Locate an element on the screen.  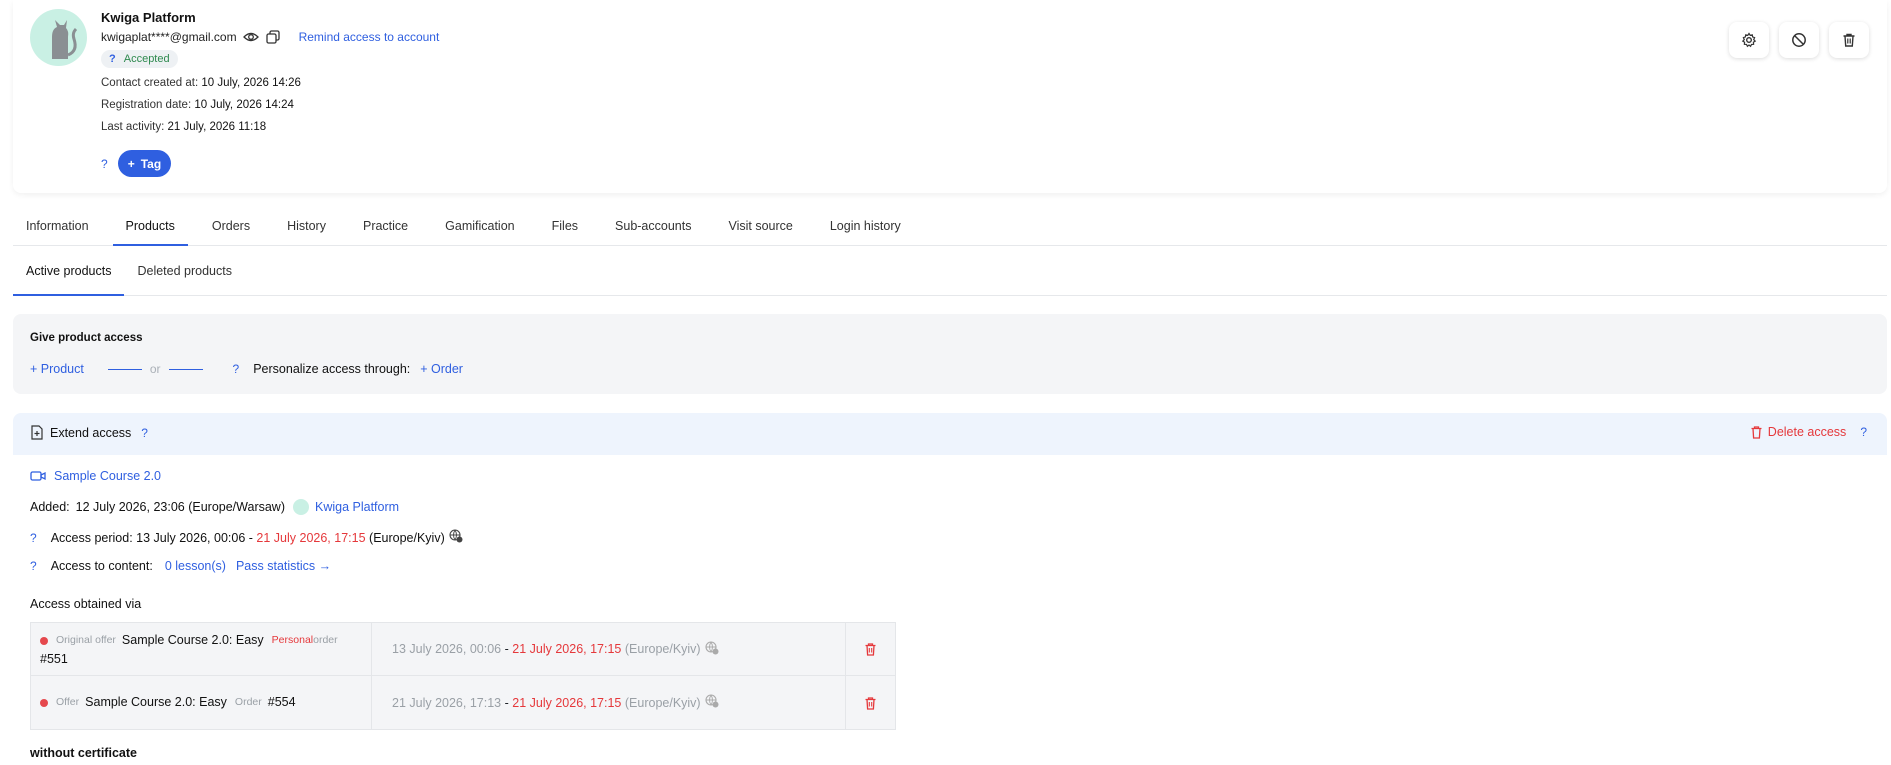
status-label: Accepted is located at coordinates (146, 59).